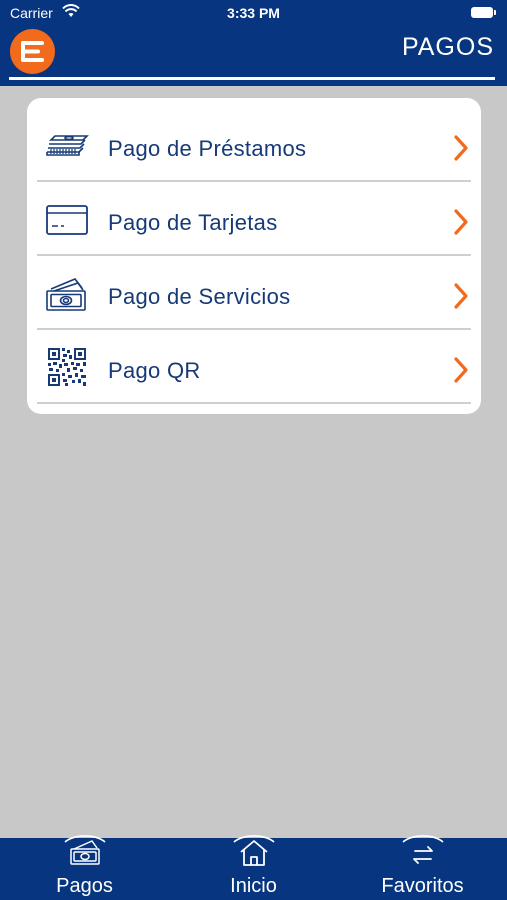 This screenshot has width=507, height=900. What do you see at coordinates (207, 148) in the screenshot?
I see `menu-item-label: Pago de Préstamos` at bounding box center [207, 148].